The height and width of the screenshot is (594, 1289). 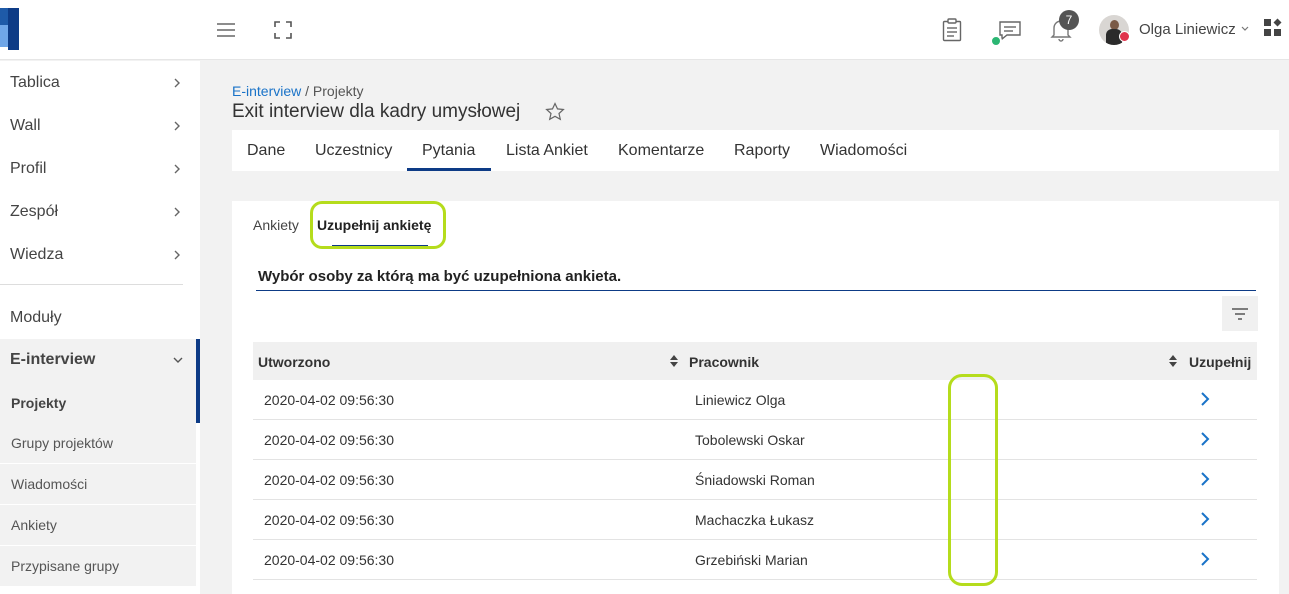 I want to click on active-indicator, so click(x=198, y=381).